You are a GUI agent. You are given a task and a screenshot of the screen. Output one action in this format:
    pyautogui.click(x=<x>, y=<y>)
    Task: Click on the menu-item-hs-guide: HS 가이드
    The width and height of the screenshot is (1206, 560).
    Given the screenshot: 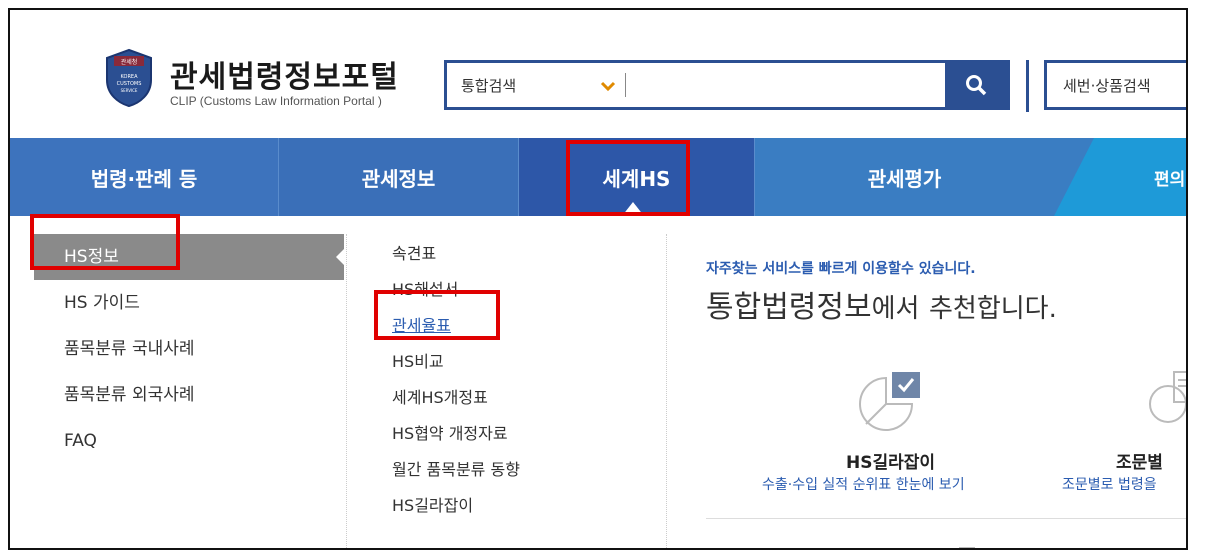 What is the action you would take?
    pyautogui.click(x=189, y=303)
    